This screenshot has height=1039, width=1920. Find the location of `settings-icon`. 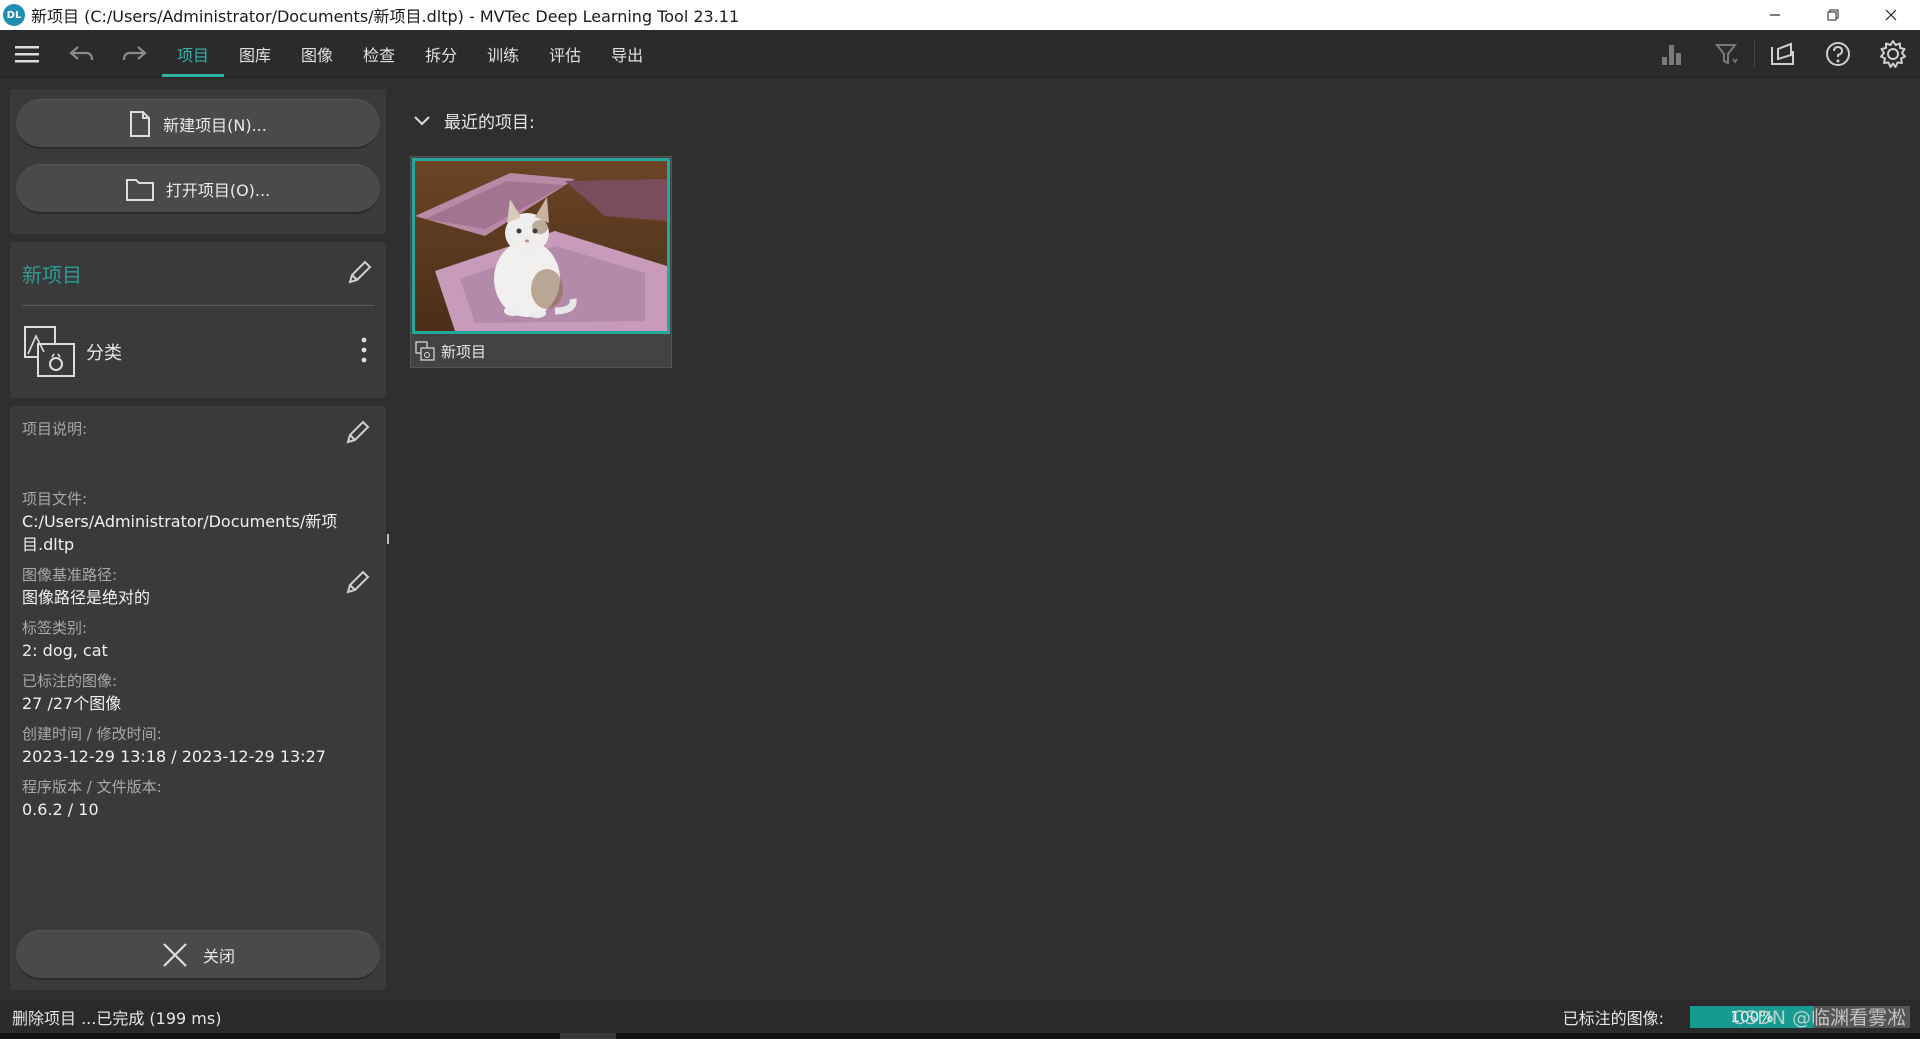

settings-icon is located at coordinates (1892, 53).